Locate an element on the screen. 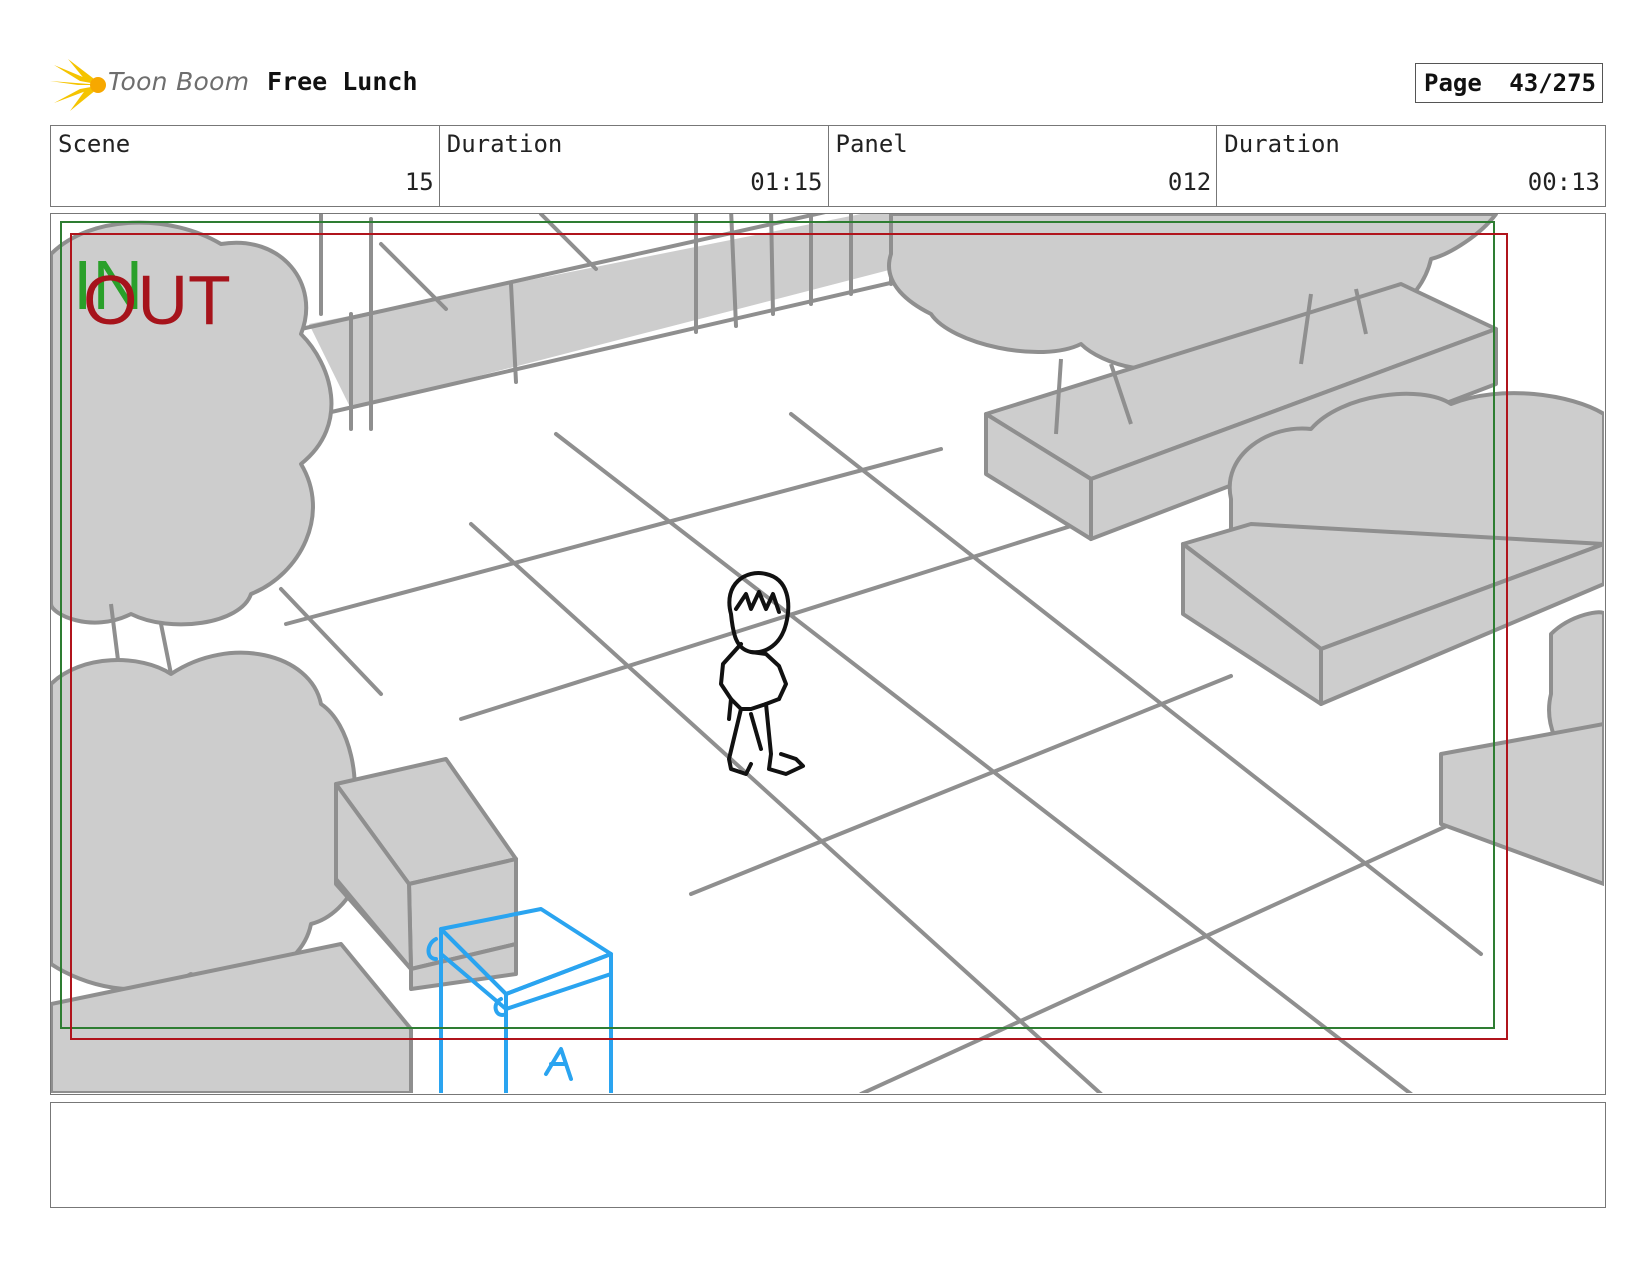  planter-right-bottom is located at coordinates (1392, 638).